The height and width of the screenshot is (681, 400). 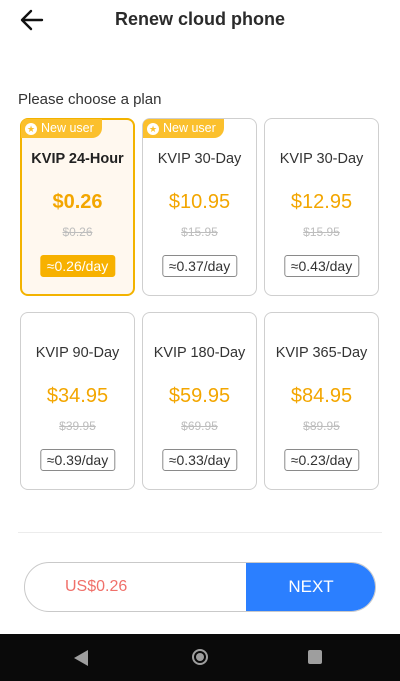 I want to click on plan-card: KVIP 90-Day $34.95 $39.95 ≈0.39/day, so click(x=77, y=401).